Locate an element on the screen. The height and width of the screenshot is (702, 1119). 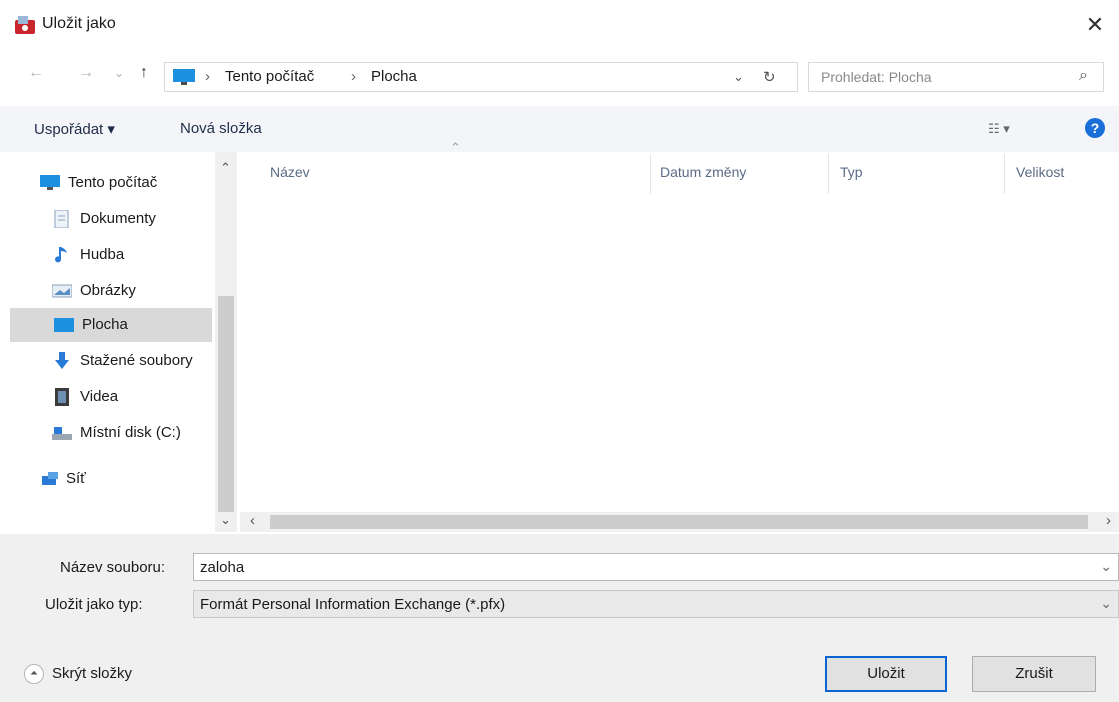
local-disk-icon is located at coordinates (62, 433).